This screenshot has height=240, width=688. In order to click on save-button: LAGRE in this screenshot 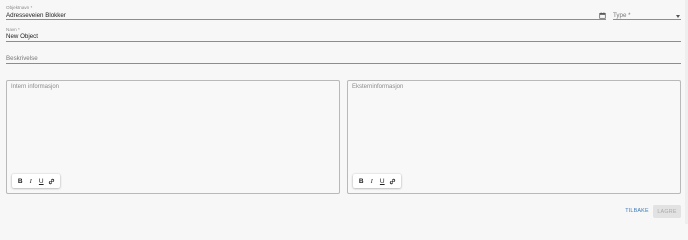, I will do `click(667, 211)`.